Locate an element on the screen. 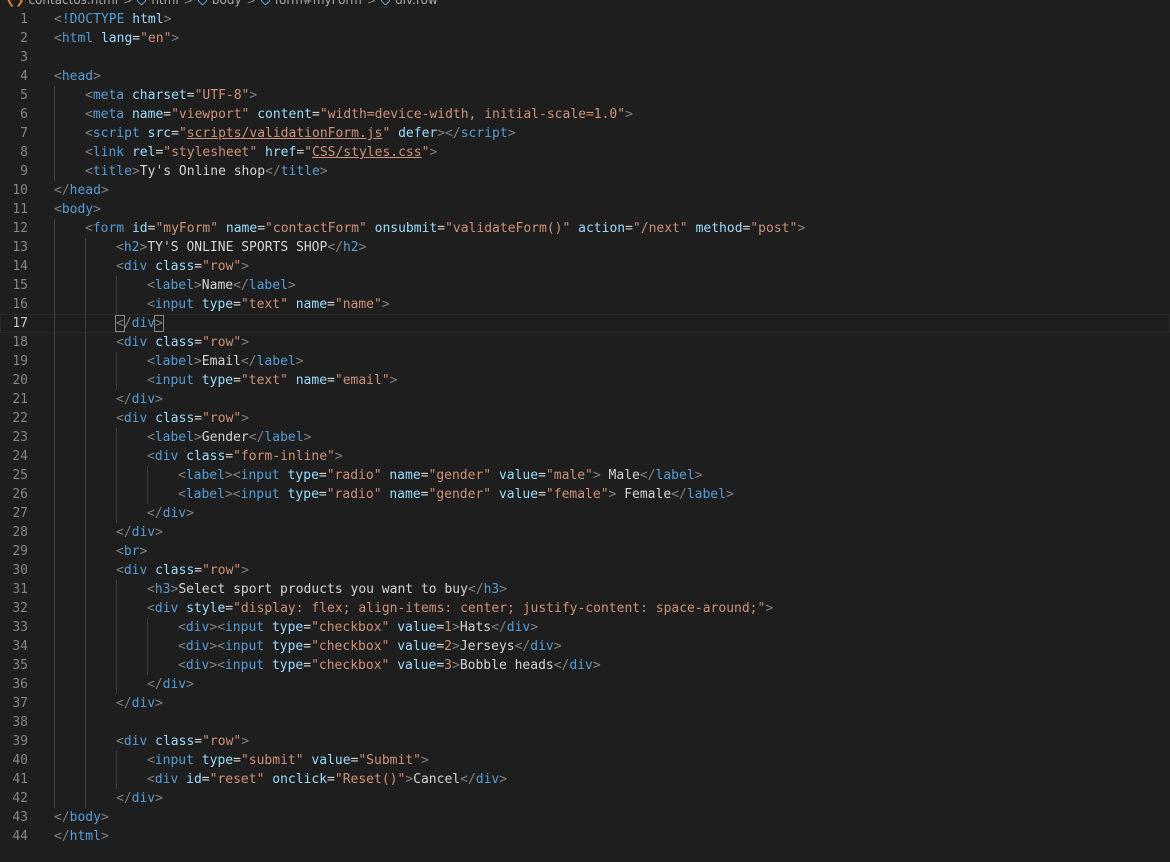  breadcrumb-item: html is located at coordinates (157, 3).